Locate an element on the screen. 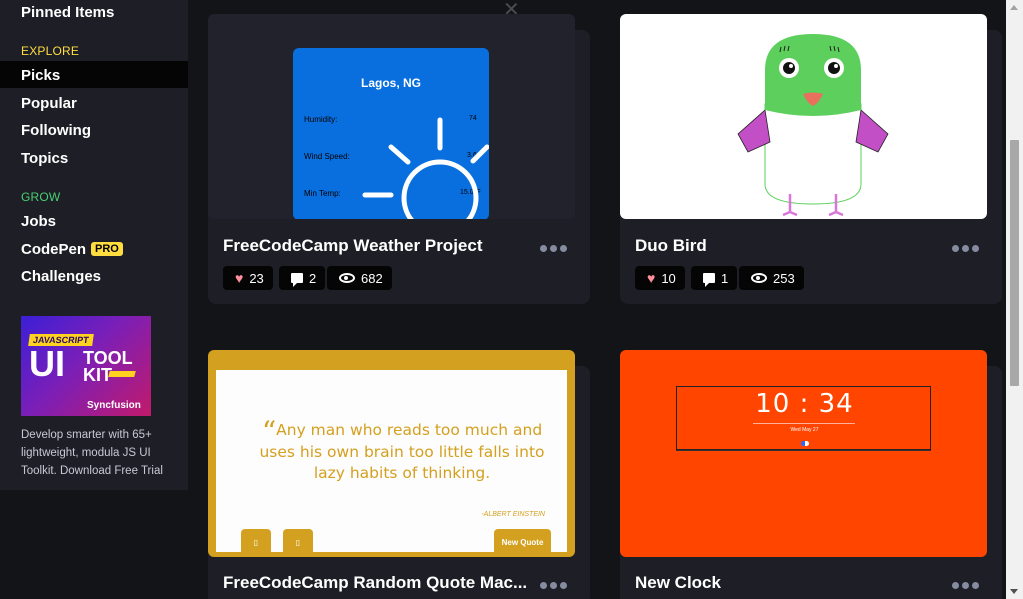 The height and width of the screenshot is (599, 1023). clock-time: 10 : 34 is located at coordinates (804, 404).